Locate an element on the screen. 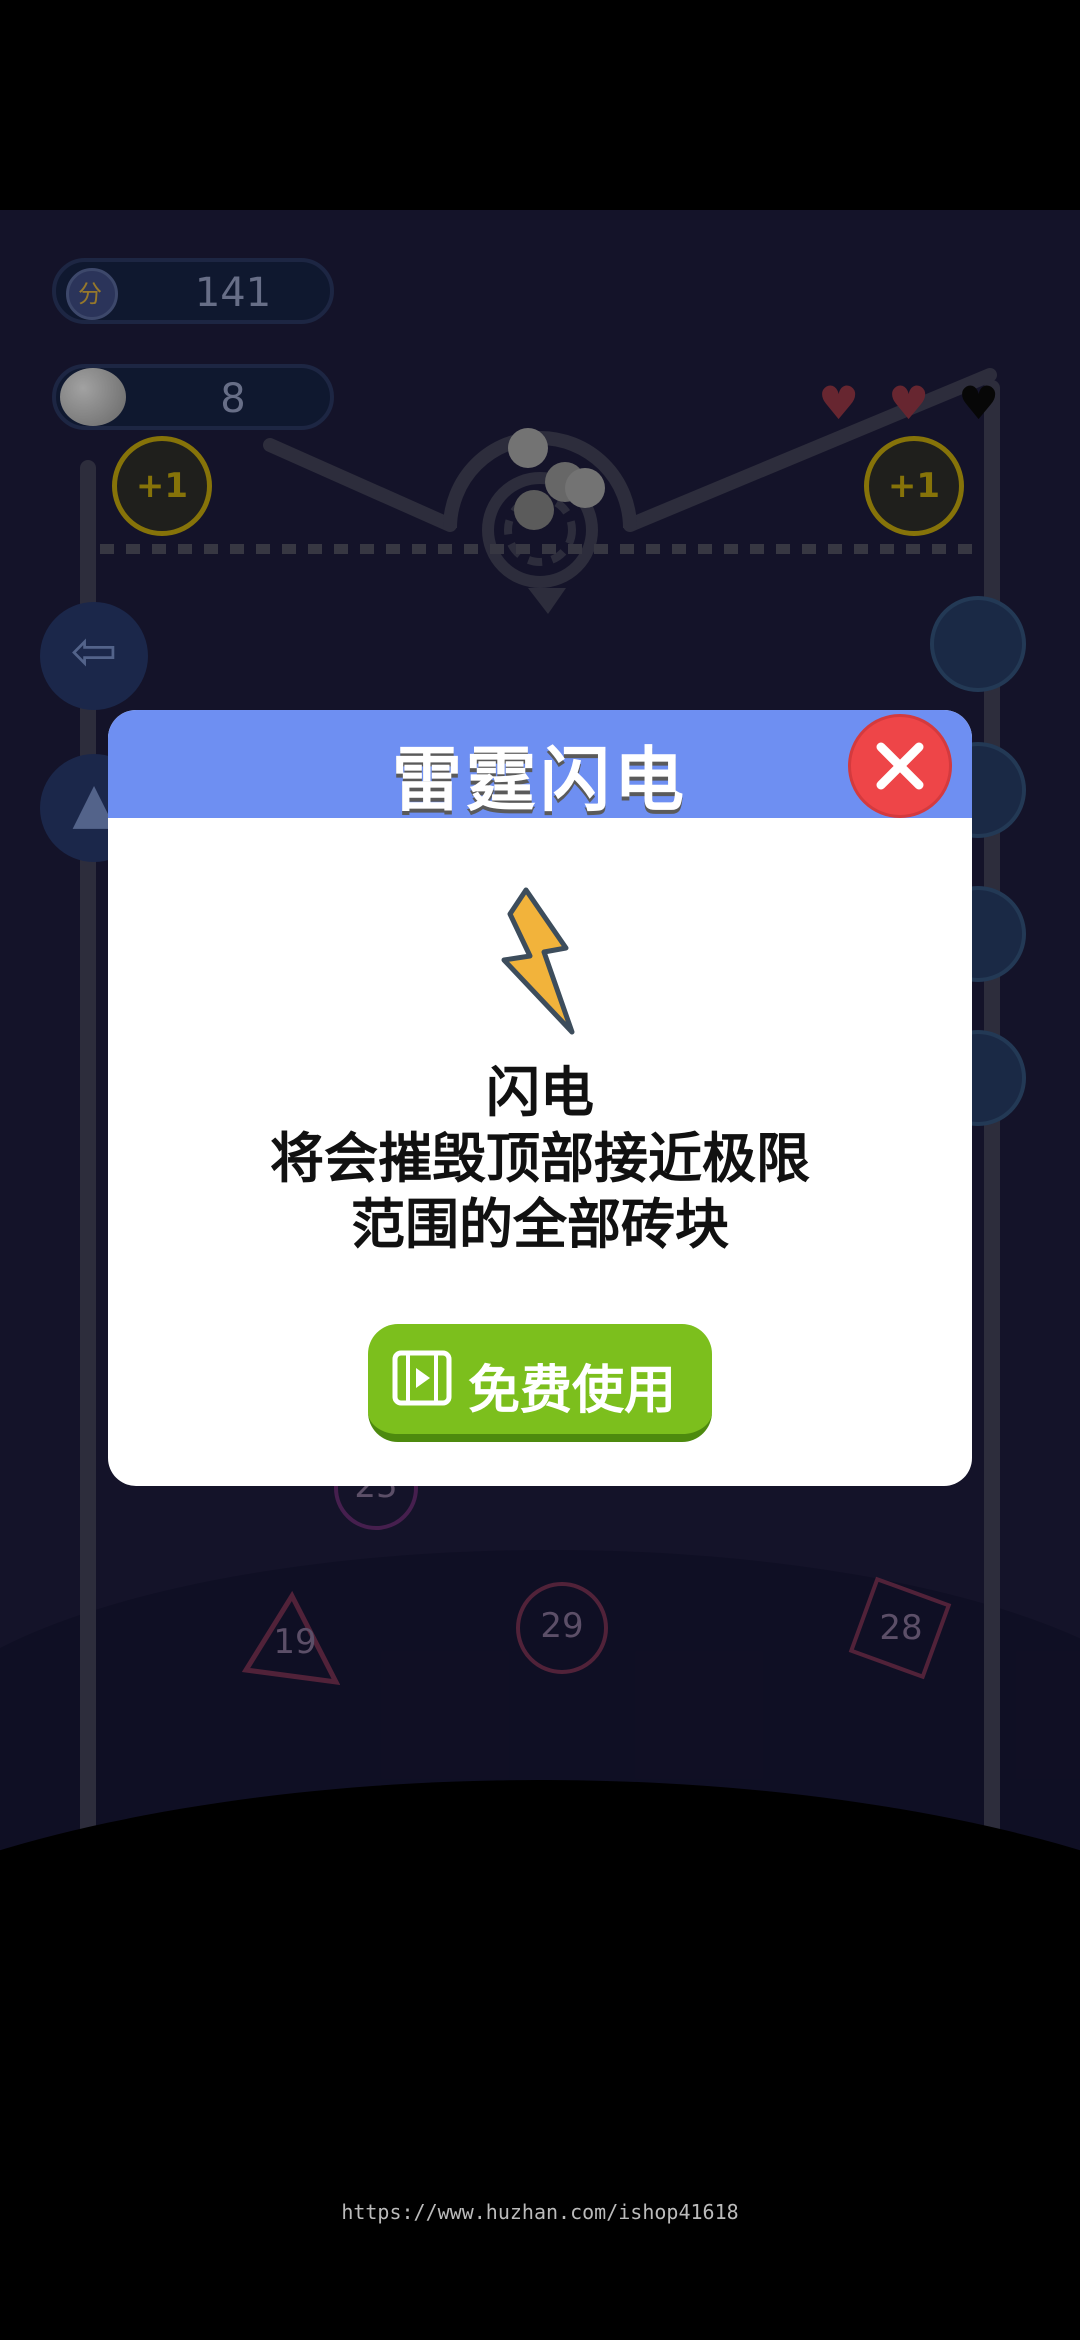 The width and height of the screenshot is (1080, 2340). description-line: 将会摧毁顶部接近极限 is located at coordinates (540, 1158).